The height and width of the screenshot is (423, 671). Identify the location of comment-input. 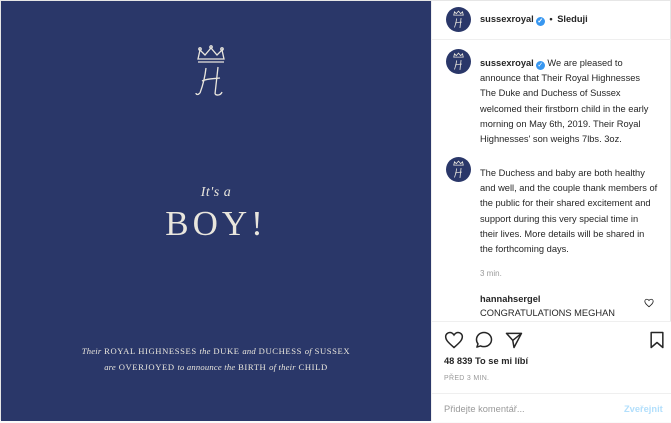
(524, 409).